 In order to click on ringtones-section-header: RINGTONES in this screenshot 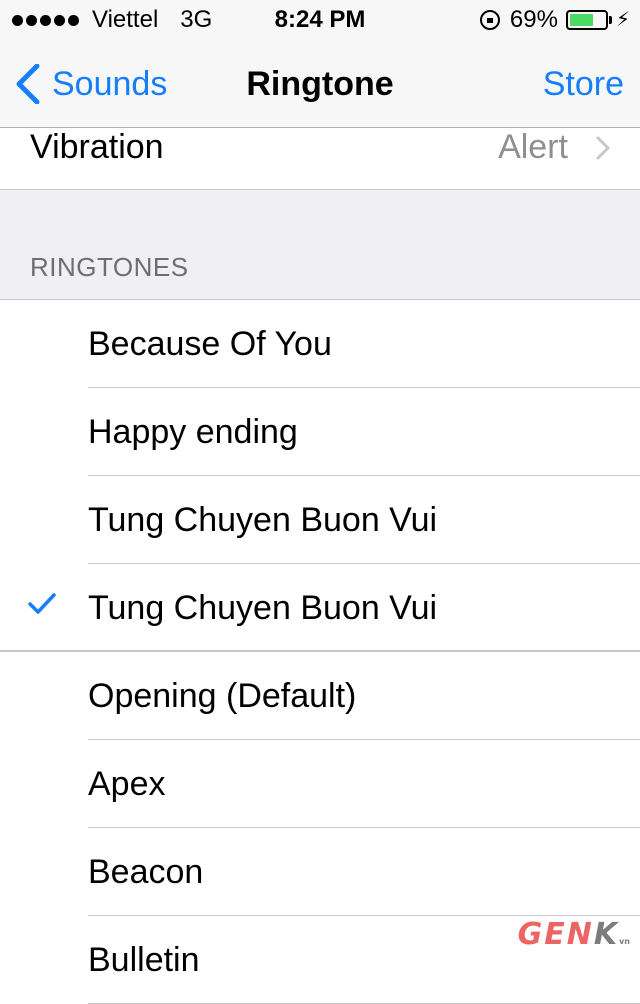, I will do `click(320, 245)`.